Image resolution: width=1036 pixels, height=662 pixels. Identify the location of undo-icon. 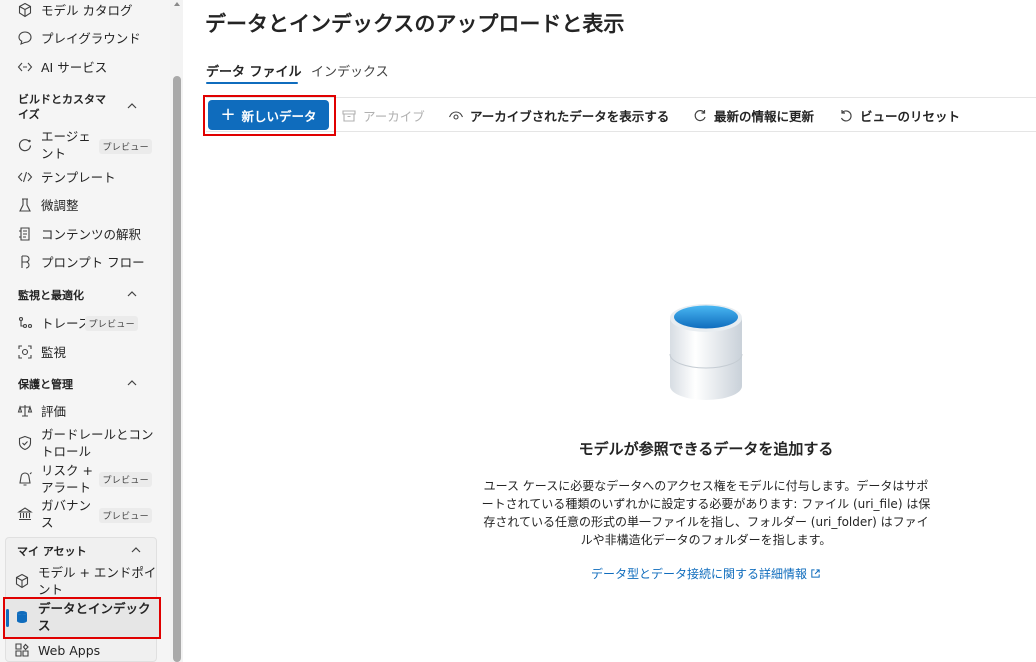
(846, 115).